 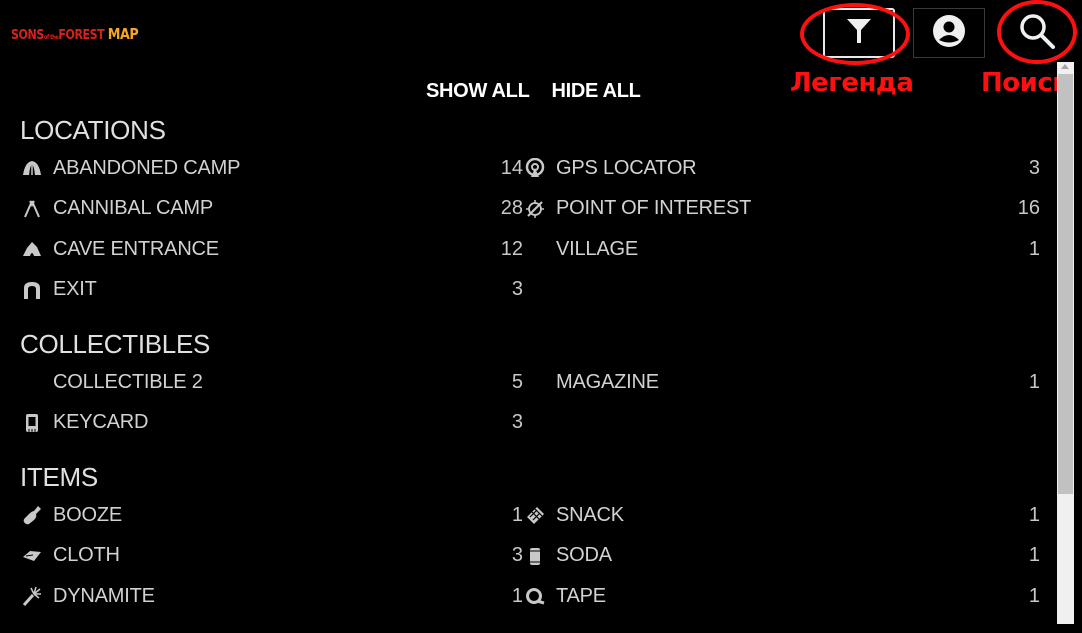 What do you see at coordinates (596, 91) in the screenshot?
I see `hide-all-button: HIDE ALL` at bounding box center [596, 91].